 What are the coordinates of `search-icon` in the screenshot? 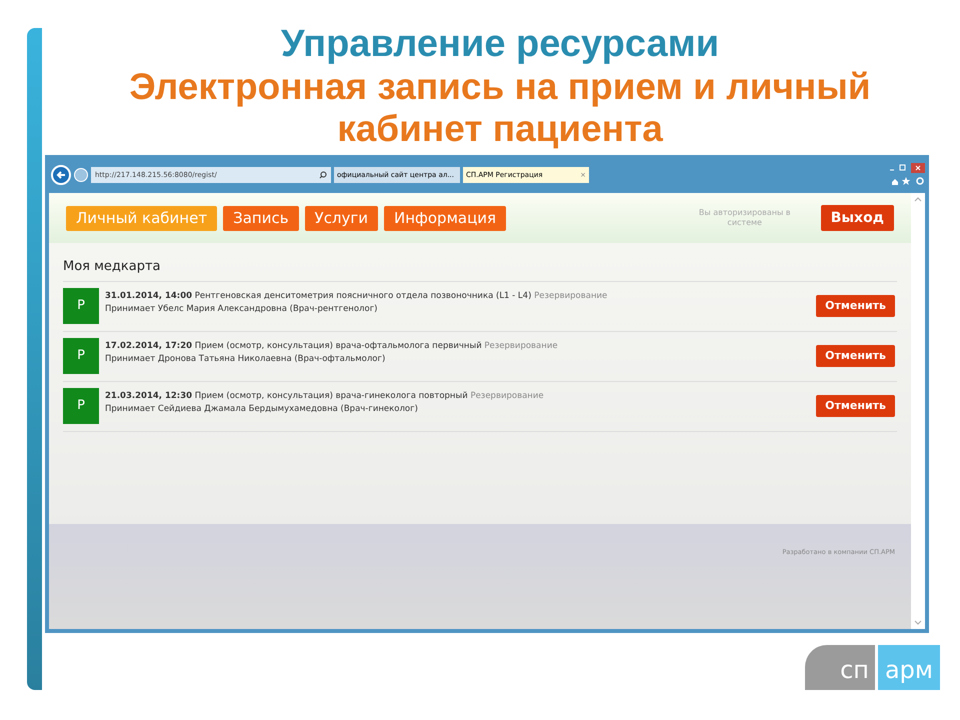 It's located at (323, 175).